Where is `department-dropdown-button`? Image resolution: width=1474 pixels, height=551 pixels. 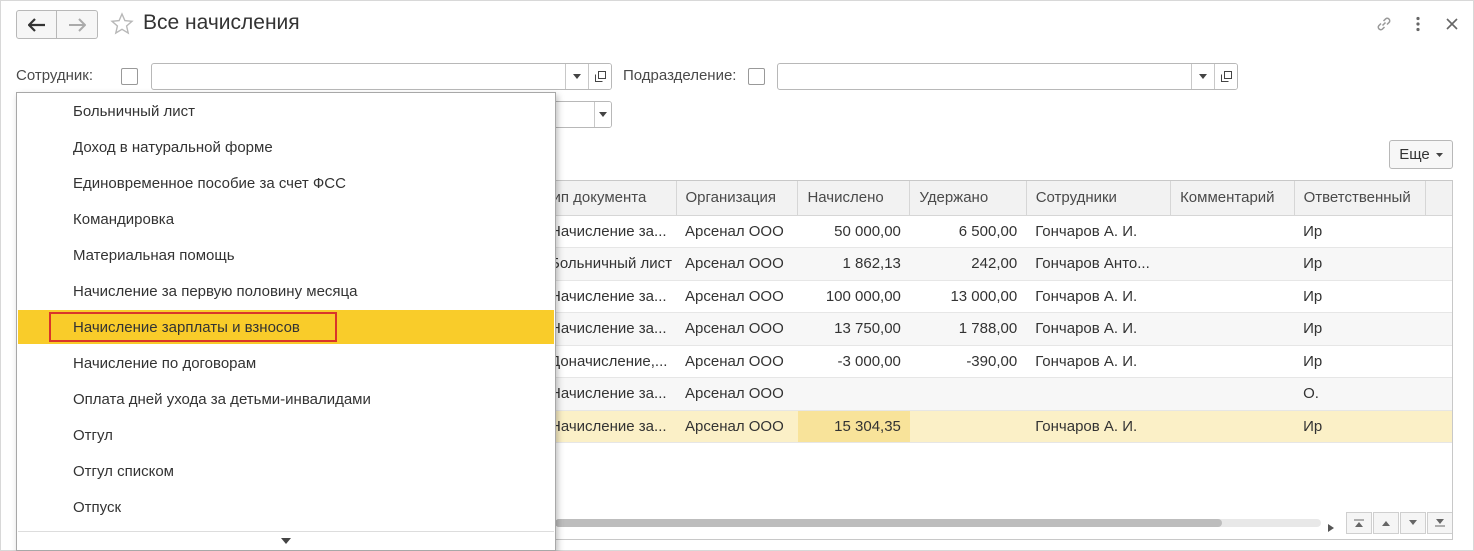 department-dropdown-button is located at coordinates (1202, 76).